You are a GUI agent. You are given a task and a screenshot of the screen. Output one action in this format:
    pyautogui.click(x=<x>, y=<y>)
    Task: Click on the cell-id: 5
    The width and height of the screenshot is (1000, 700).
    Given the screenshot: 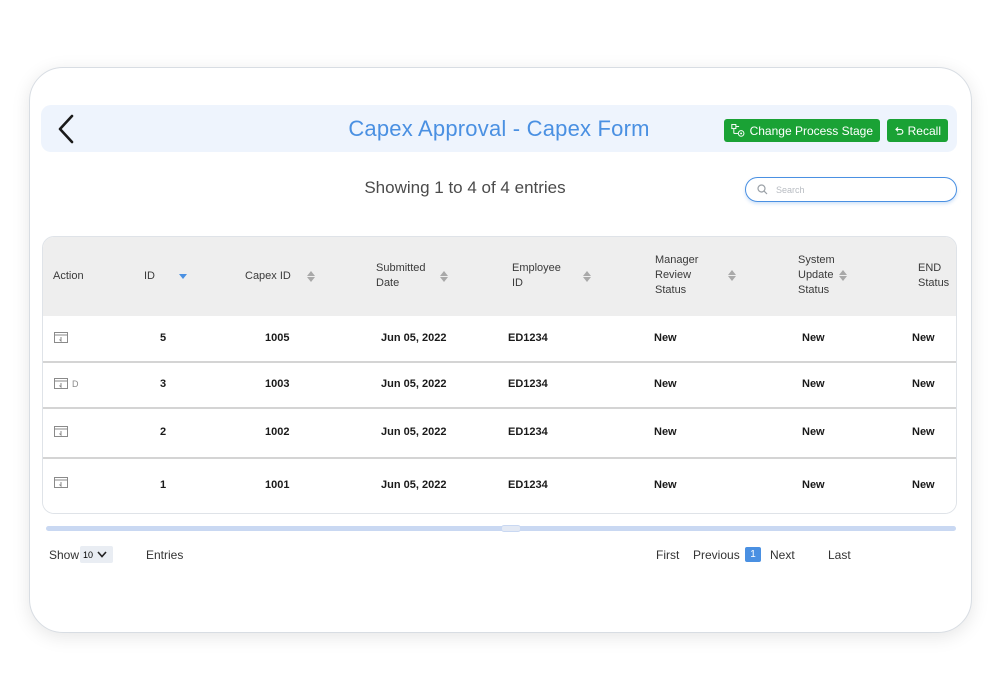 What is the action you would take?
    pyautogui.click(x=163, y=338)
    